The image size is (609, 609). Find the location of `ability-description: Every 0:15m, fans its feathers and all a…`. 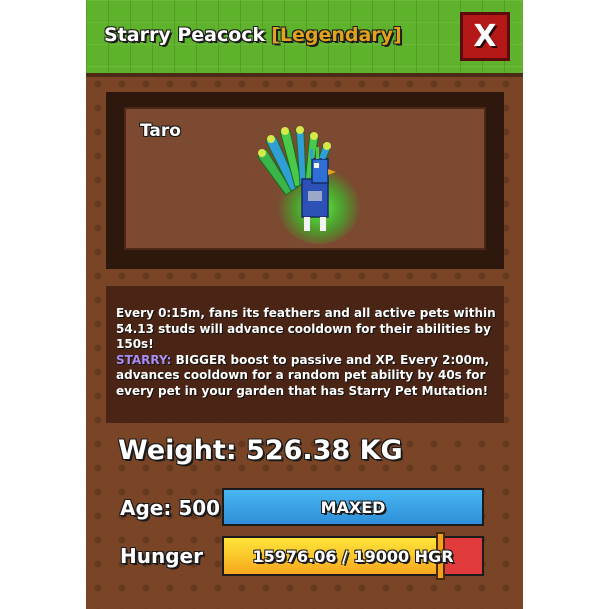

ability-description: Every 0:15m, fans its feathers and all a… is located at coordinates (305, 354).